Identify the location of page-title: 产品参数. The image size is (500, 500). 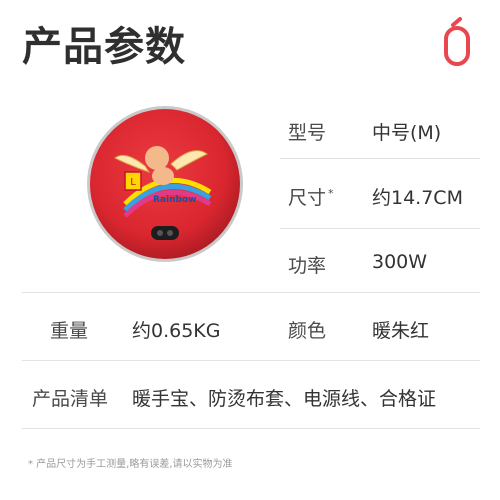
(104, 47).